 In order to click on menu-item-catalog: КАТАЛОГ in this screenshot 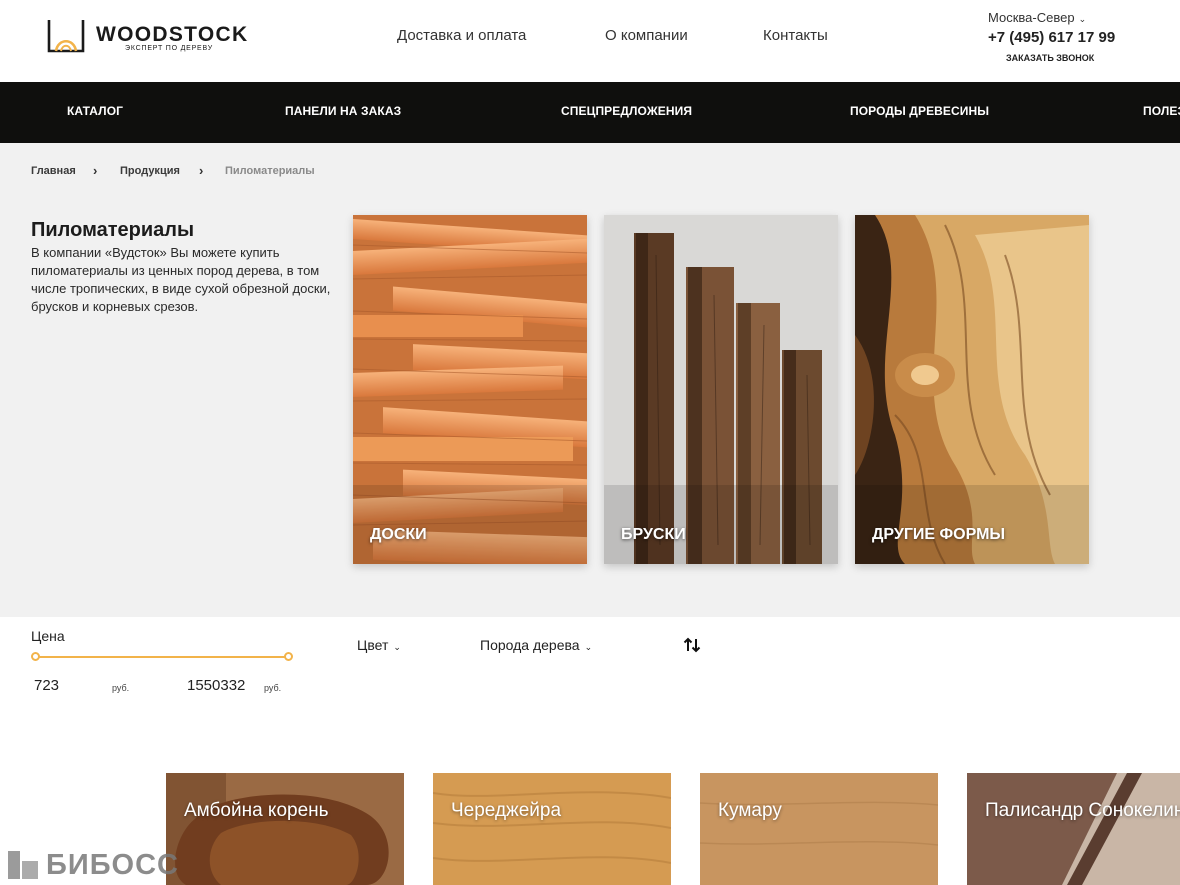, I will do `click(95, 111)`.